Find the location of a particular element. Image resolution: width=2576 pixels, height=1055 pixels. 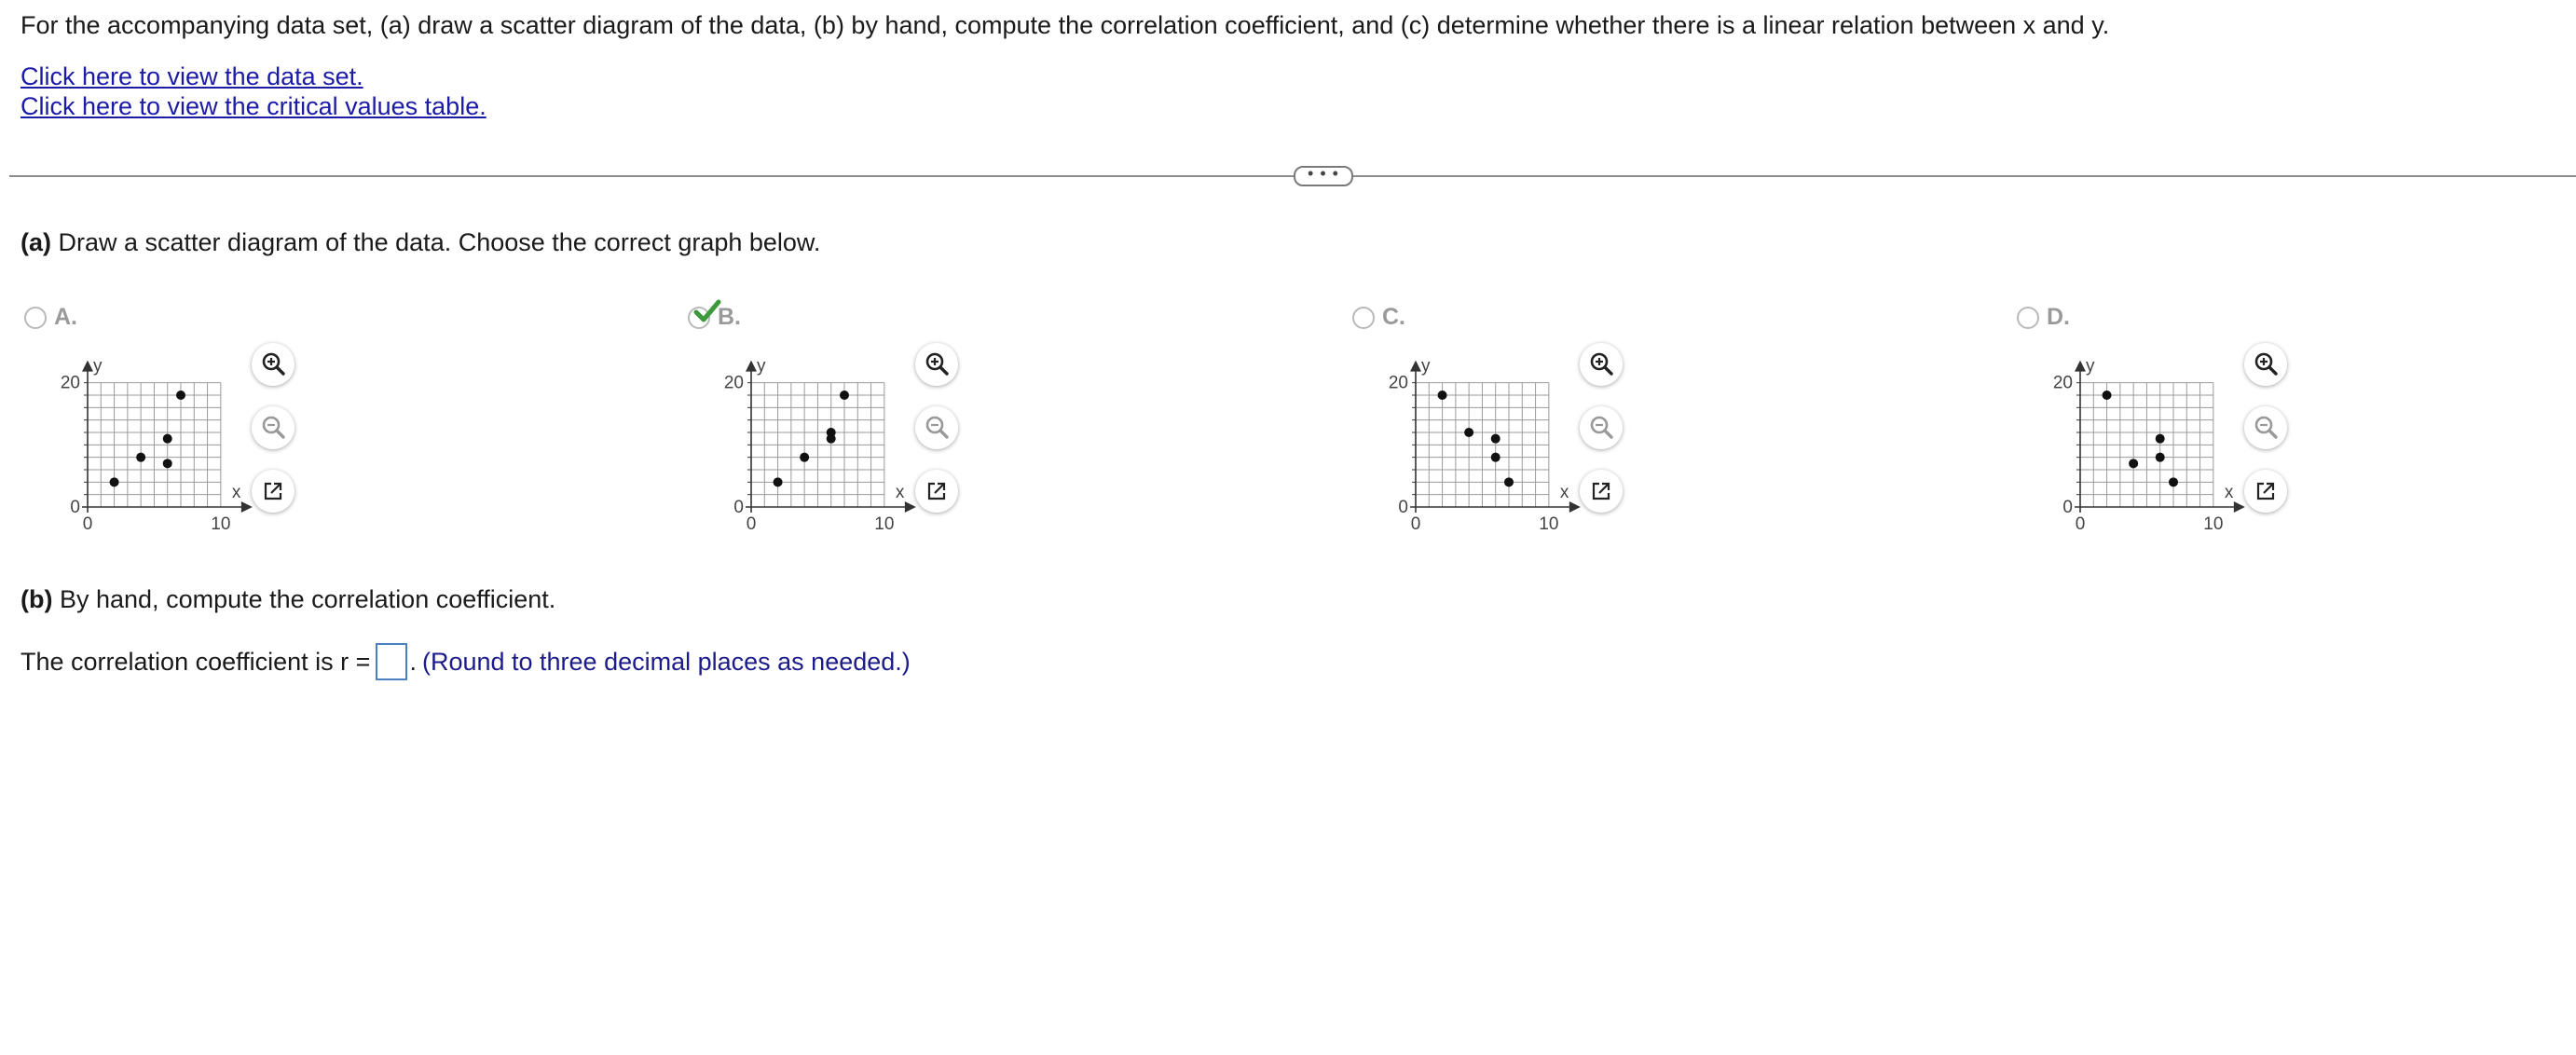

view-data-set-link: Click here to view the data set. is located at coordinates (253, 76).